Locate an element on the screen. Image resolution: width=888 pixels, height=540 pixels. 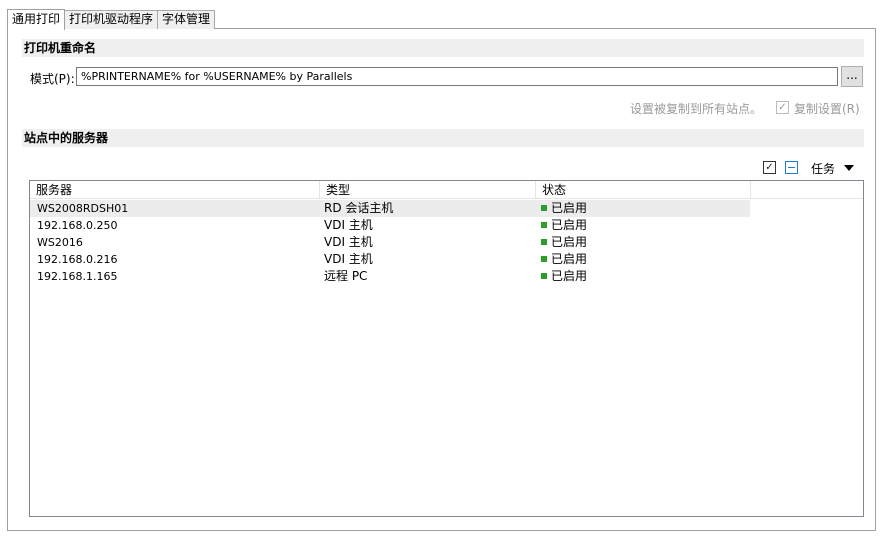
server-cell: WS2016 is located at coordinates (60, 242).